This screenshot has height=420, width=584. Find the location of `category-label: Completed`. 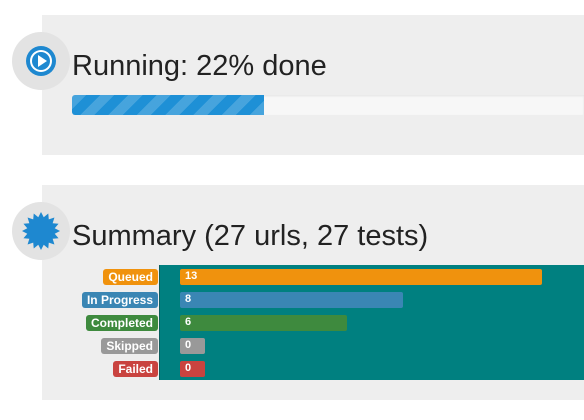

category-label: Completed is located at coordinates (121, 323).